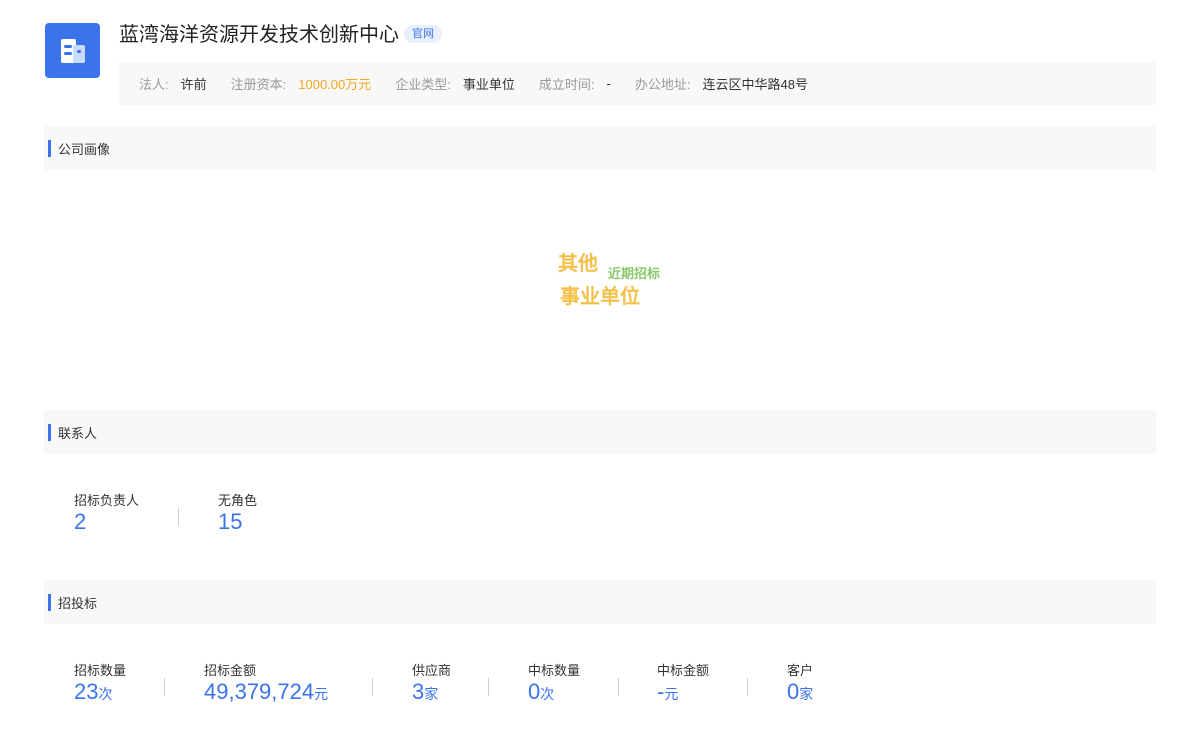  What do you see at coordinates (100, 670) in the screenshot?
I see `stat-label: 招标数量` at bounding box center [100, 670].